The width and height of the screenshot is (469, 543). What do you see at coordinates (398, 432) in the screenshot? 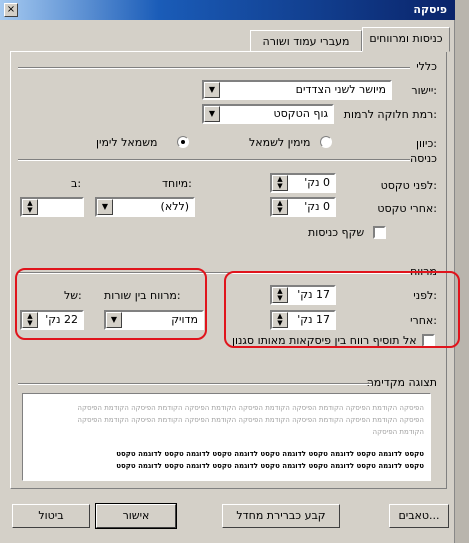
I see `preview-prev-line: הקודמת הפיסקה` at bounding box center [398, 432].